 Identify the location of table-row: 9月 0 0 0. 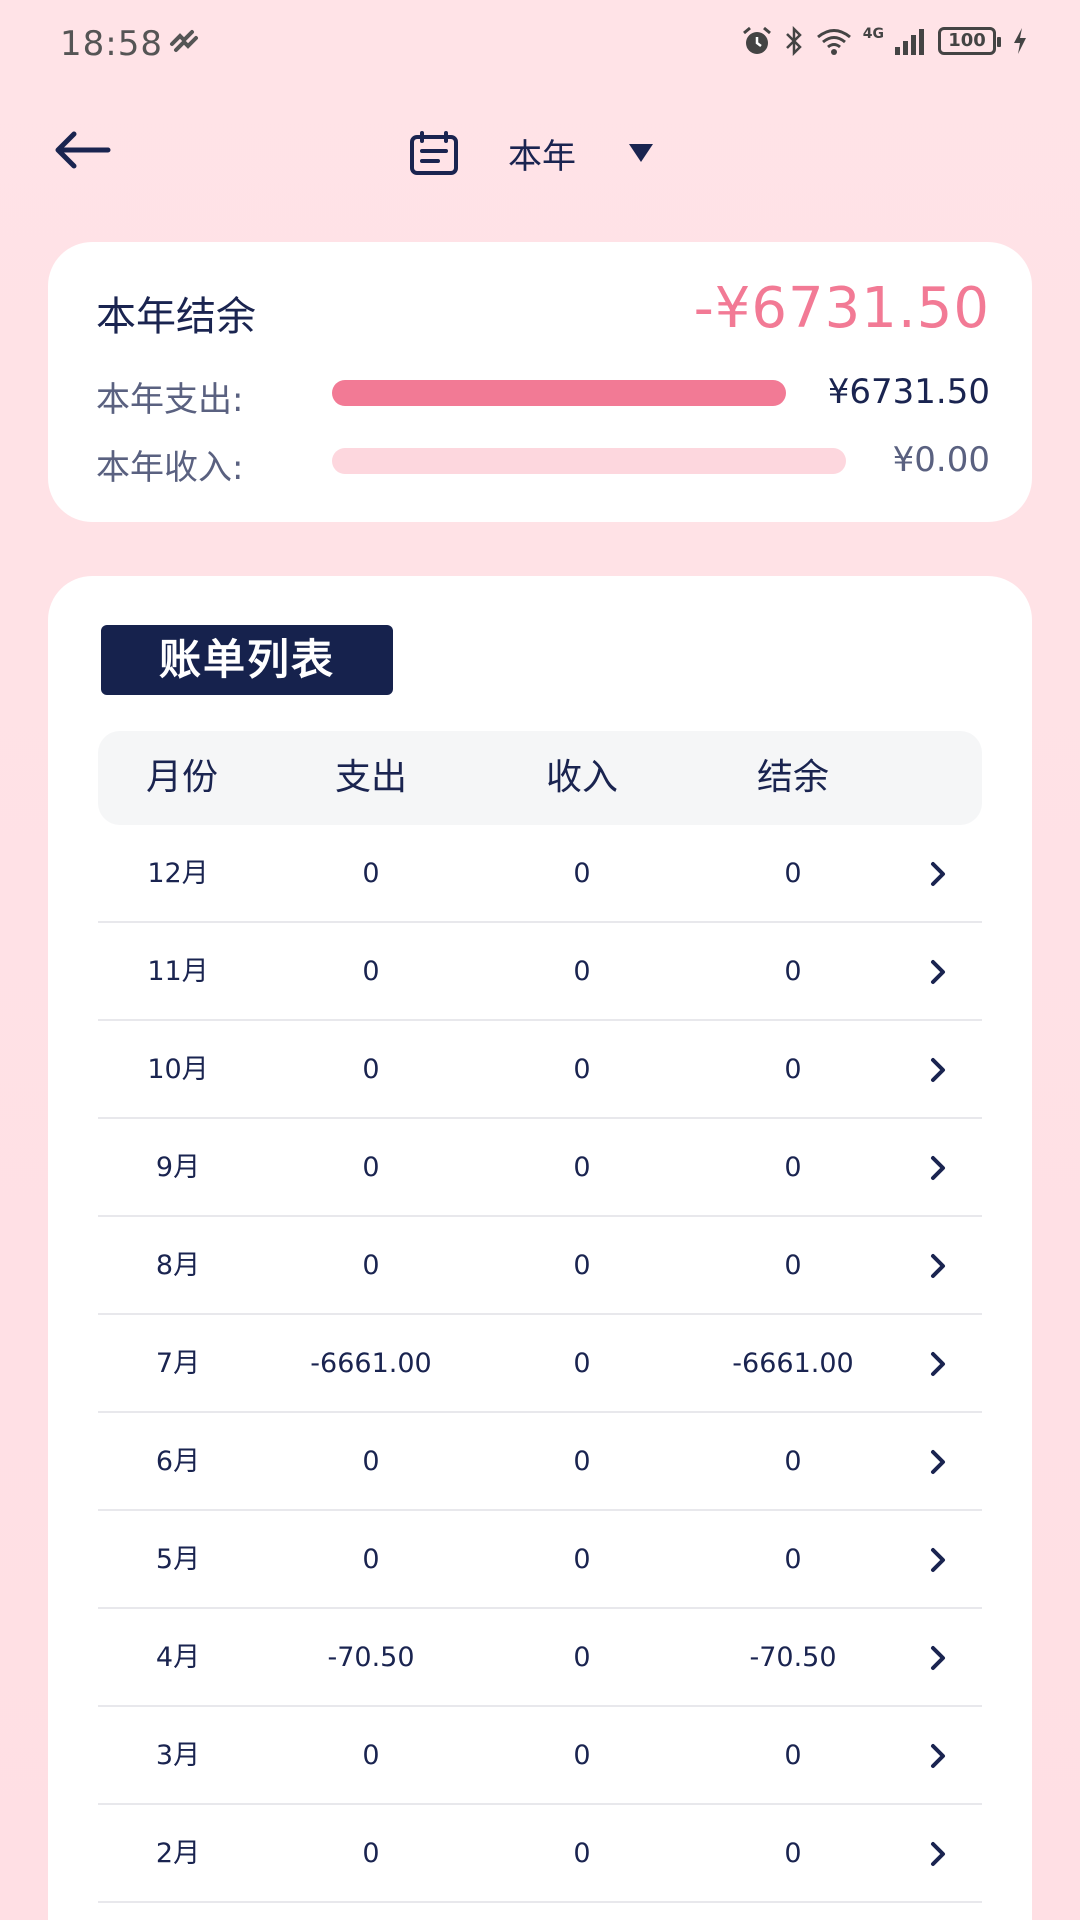
(540, 1168).